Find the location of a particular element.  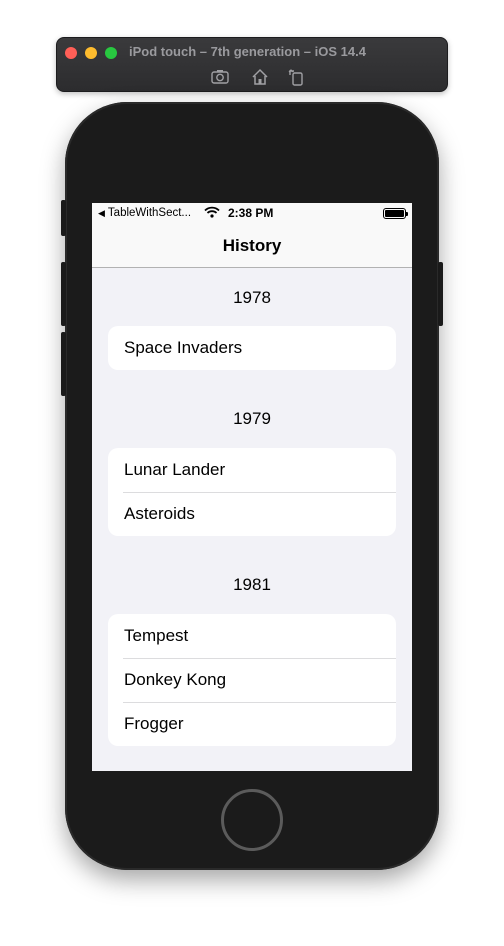

simulator-title: iPod touch – 7th generation – iOS 14.4 is located at coordinates (247, 51).